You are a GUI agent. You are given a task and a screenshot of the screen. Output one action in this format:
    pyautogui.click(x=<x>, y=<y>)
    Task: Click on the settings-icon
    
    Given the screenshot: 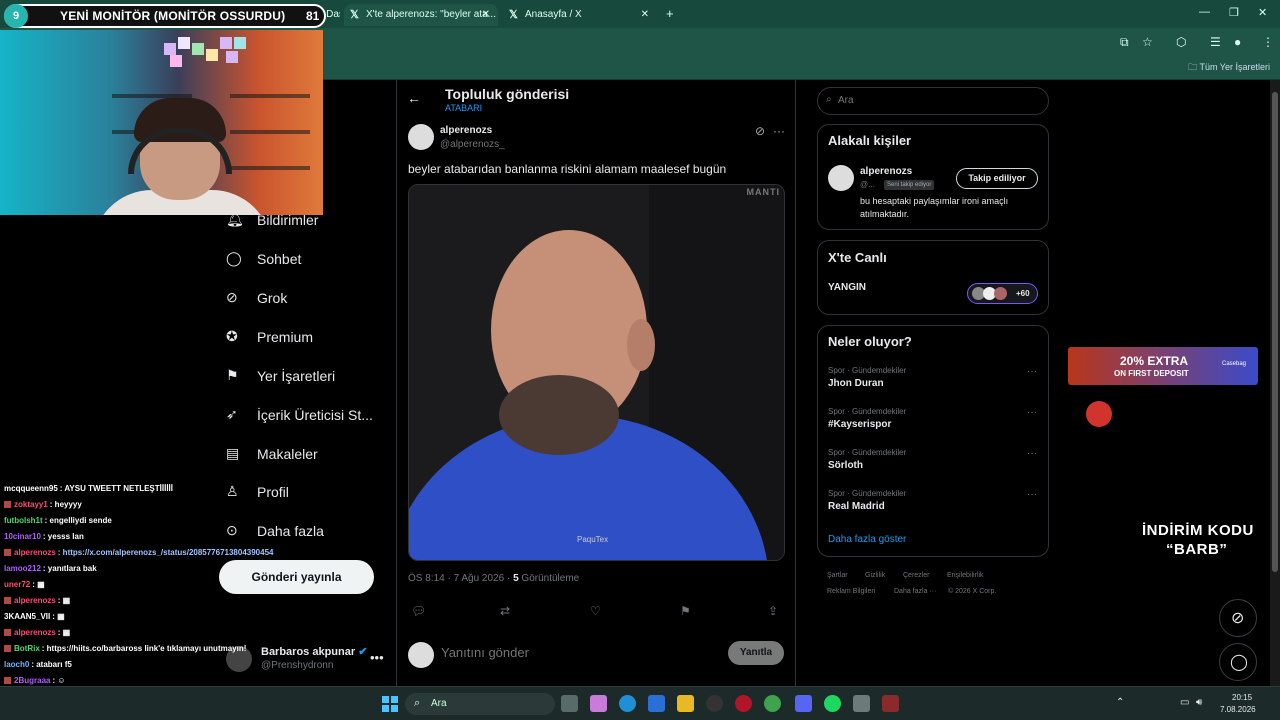 What is the action you would take?
    pyautogui.click(x=861, y=703)
    